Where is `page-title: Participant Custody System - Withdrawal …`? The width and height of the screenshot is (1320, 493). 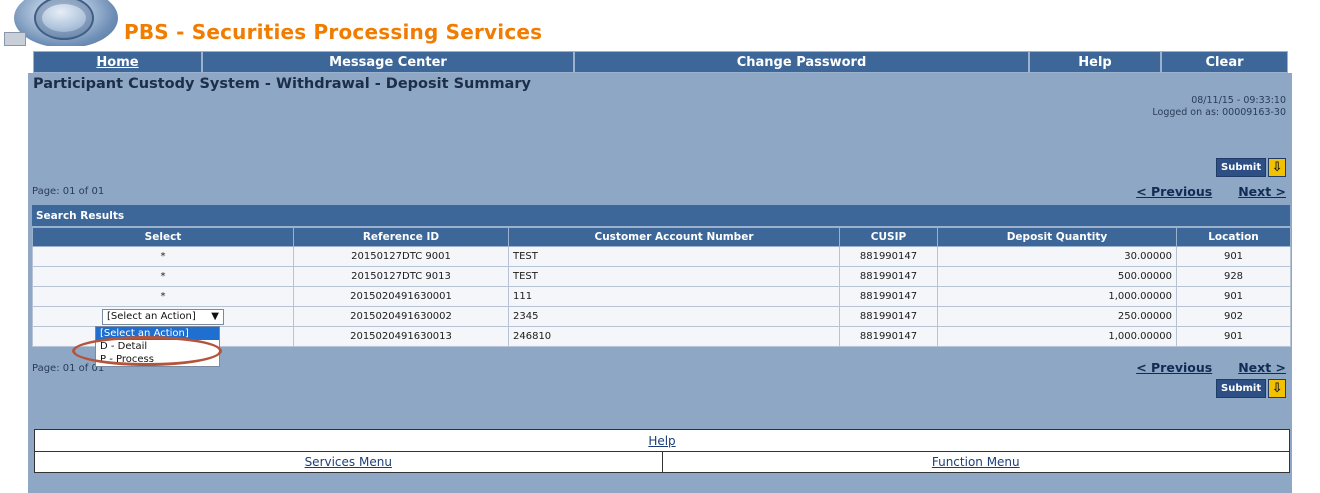 page-title: Participant Custody System - Withdrawal … is located at coordinates (282, 84).